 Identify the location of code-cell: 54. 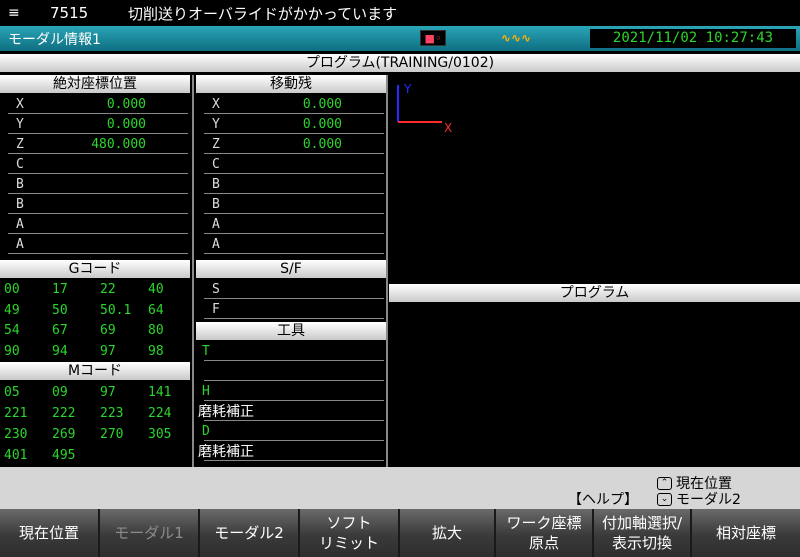
(12, 330).